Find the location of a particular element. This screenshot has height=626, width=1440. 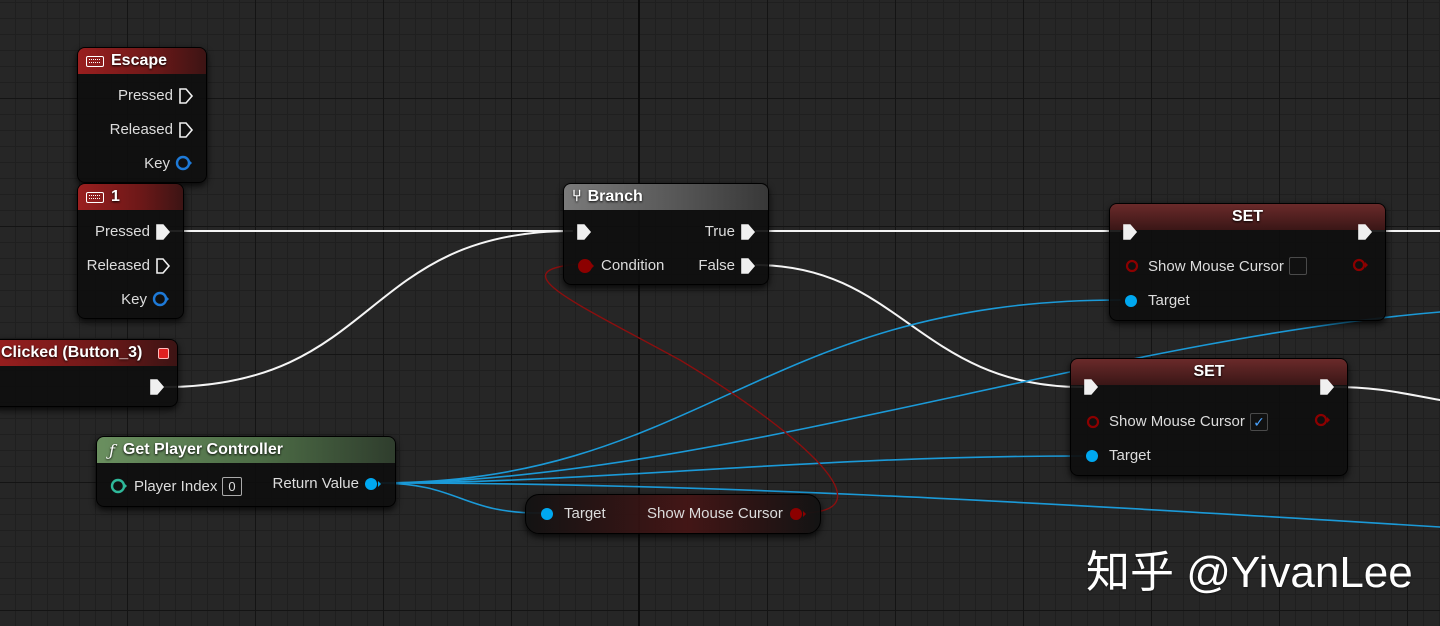

exec-wire-set2-out is located at coordinates (1385, 393).